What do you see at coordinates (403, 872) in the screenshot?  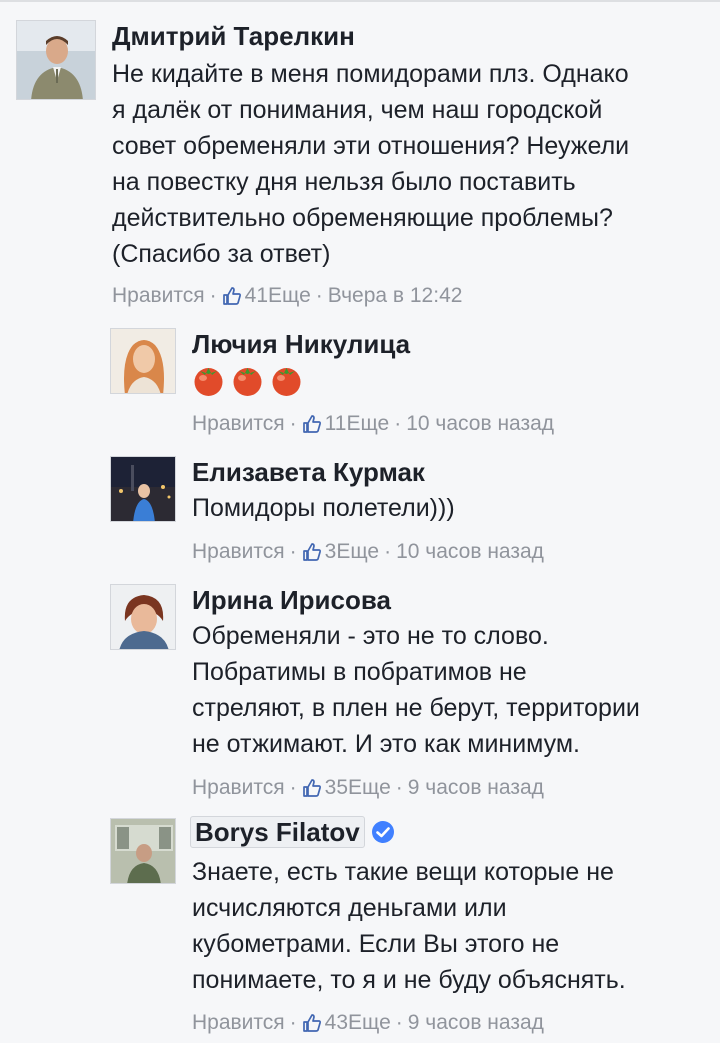 I see `comment-line: Знаете, есть такие вещи которые не` at bounding box center [403, 872].